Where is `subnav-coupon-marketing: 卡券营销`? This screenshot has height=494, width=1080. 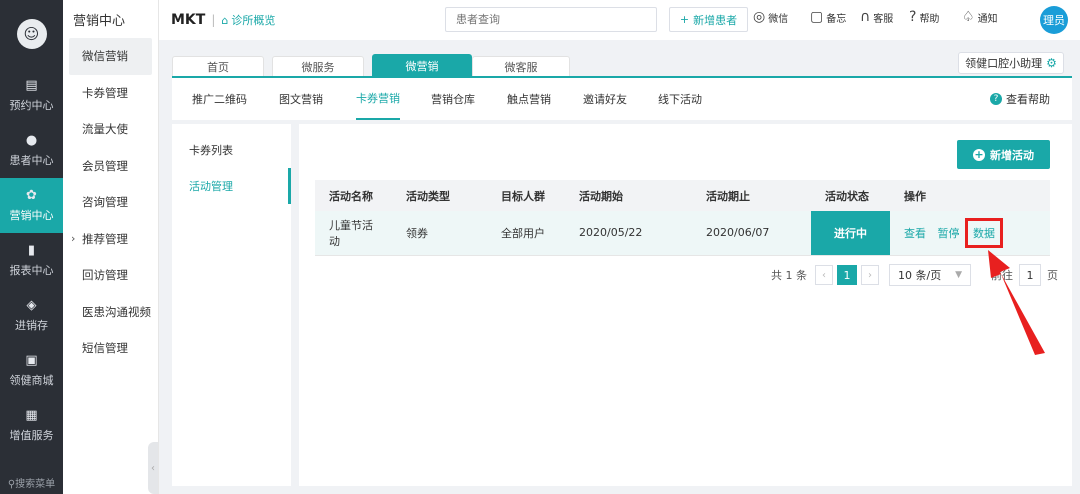
subnav-coupon-marketing: 卡券营销 is located at coordinates (378, 99).